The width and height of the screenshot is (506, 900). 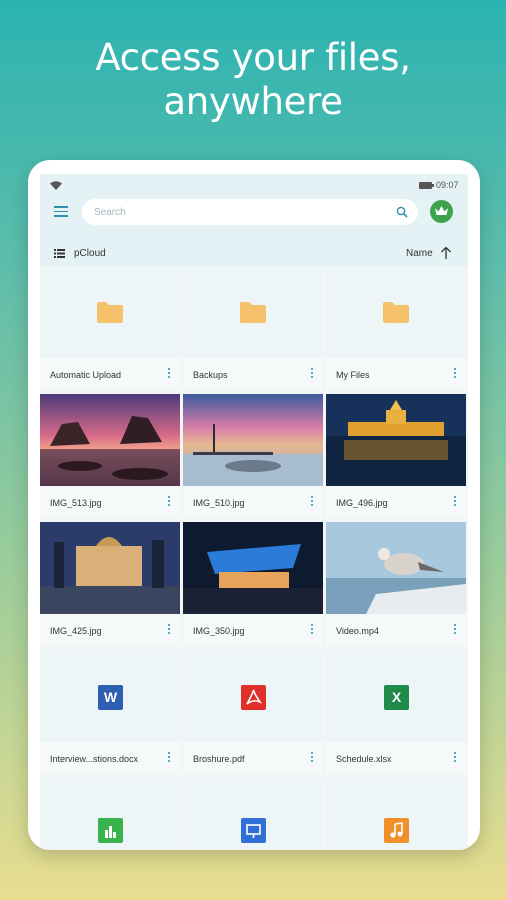 I want to click on word-badge: W, so click(x=110, y=697).